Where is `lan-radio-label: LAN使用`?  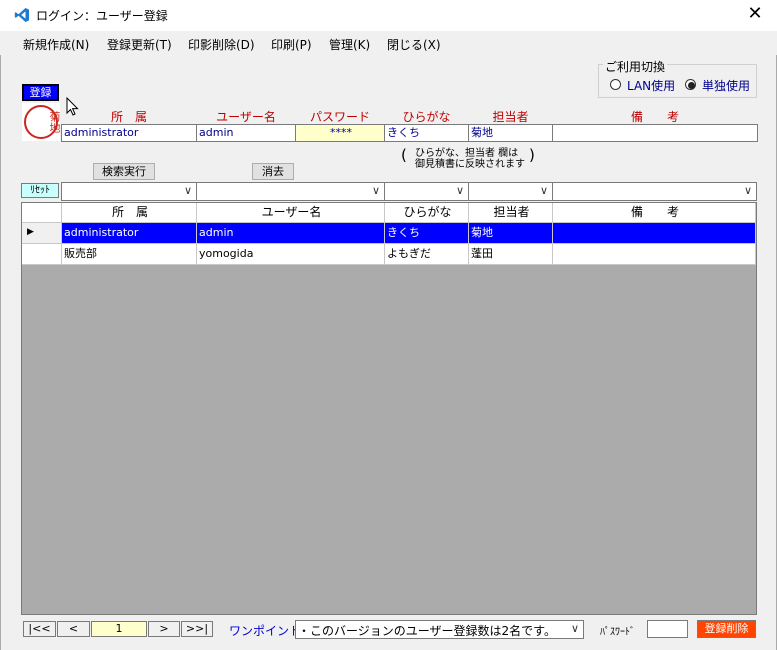 lan-radio-label: LAN使用 is located at coordinates (651, 85).